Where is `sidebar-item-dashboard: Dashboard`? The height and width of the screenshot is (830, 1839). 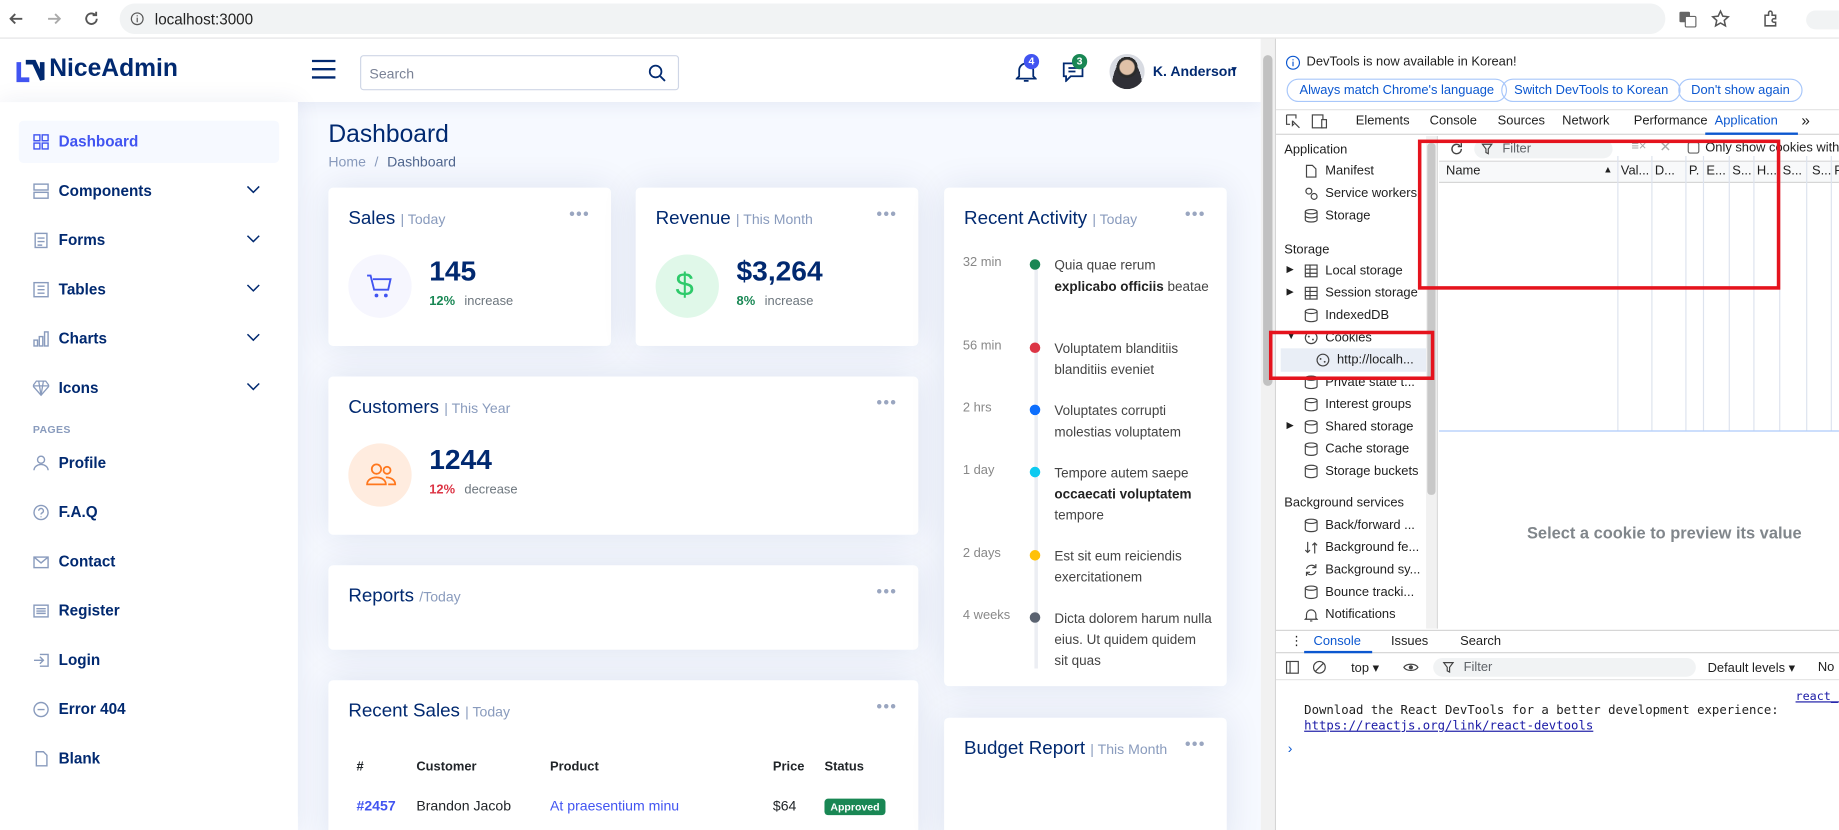 sidebar-item-dashboard: Dashboard is located at coordinates (149, 142).